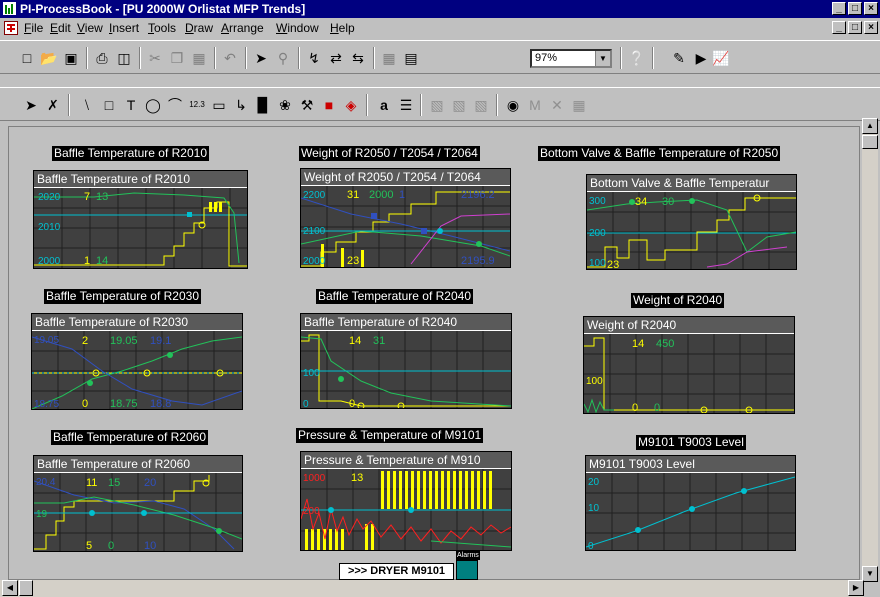 This screenshot has width=880, height=597. Describe the element at coordinates (27, 58) in the screenshot. I see `new-file-icon: □` at that location.